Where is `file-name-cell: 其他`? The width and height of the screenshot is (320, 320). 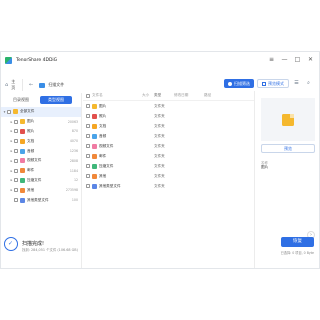 file-name-cell: 其他 is located at coordinates (117, 176).